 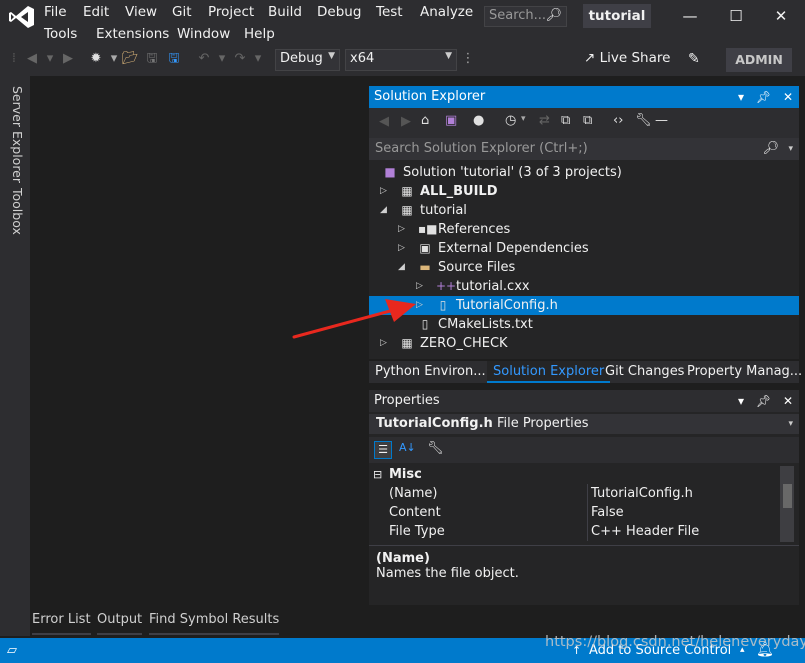 What do you see at coordinates (231, 12) in the screenshot?
I see `menu-project: Project` at bounding box center [231, 12].